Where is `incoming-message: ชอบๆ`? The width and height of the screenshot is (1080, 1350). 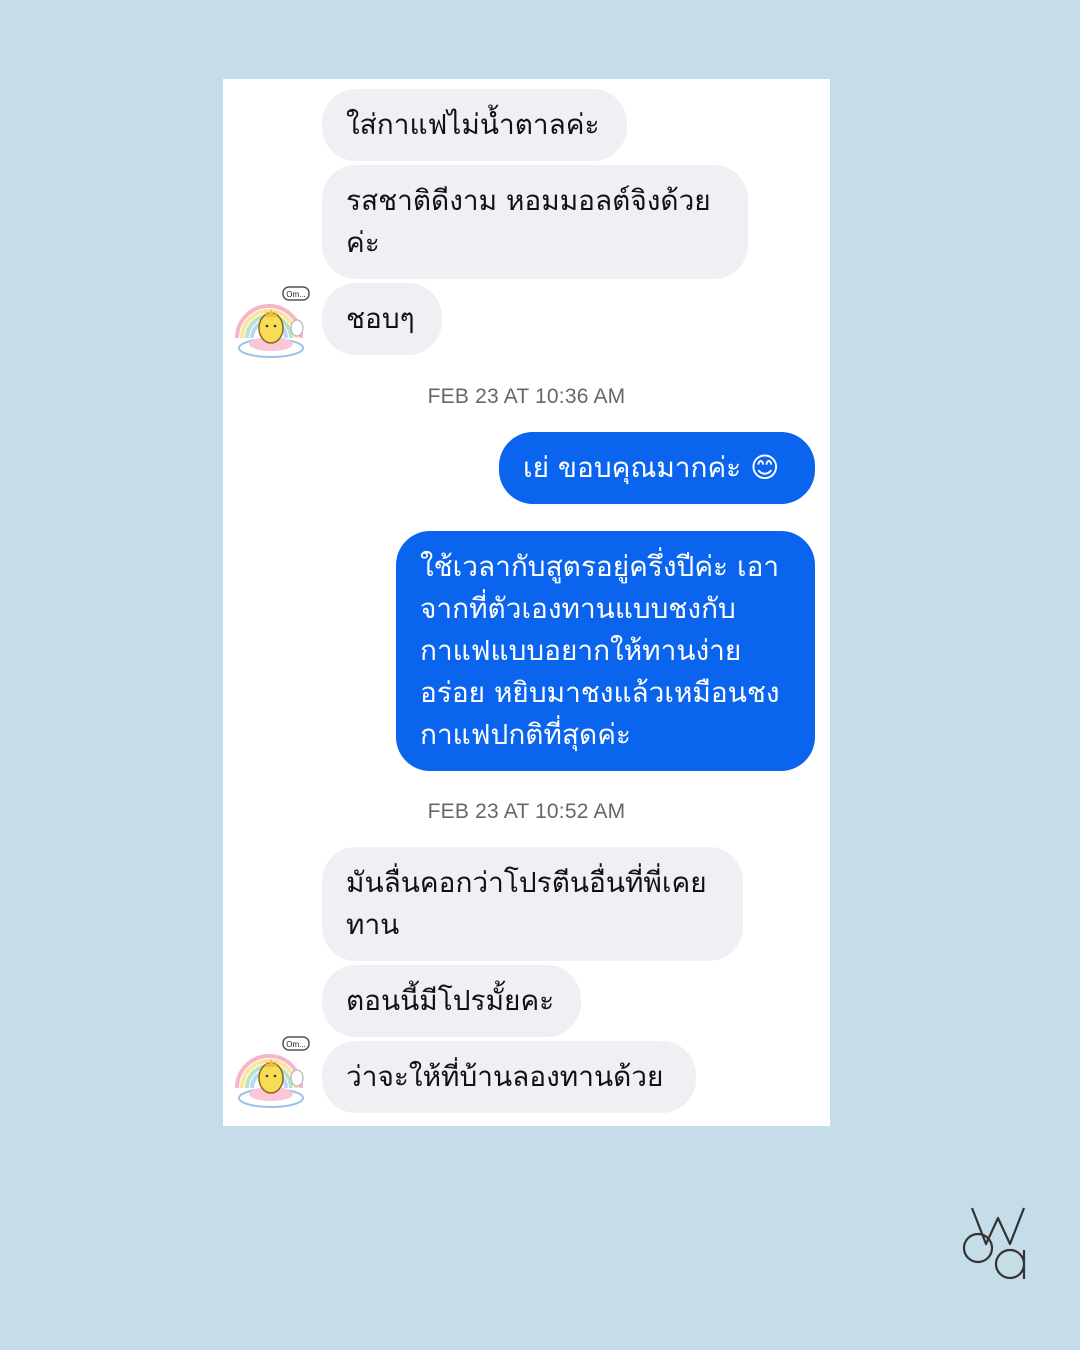 incoming-message: ชอบๆ is located at coordinates (382, 319).